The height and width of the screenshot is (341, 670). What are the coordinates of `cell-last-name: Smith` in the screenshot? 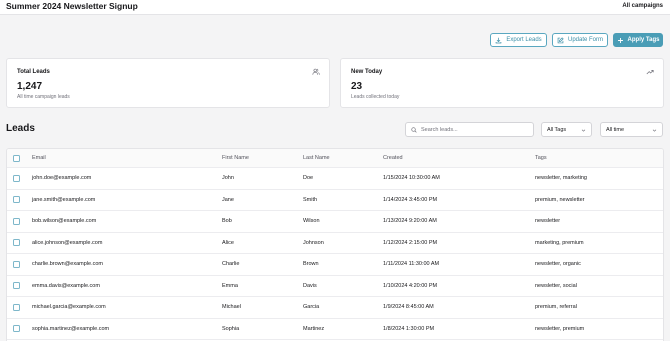 It's located at (310, 199).